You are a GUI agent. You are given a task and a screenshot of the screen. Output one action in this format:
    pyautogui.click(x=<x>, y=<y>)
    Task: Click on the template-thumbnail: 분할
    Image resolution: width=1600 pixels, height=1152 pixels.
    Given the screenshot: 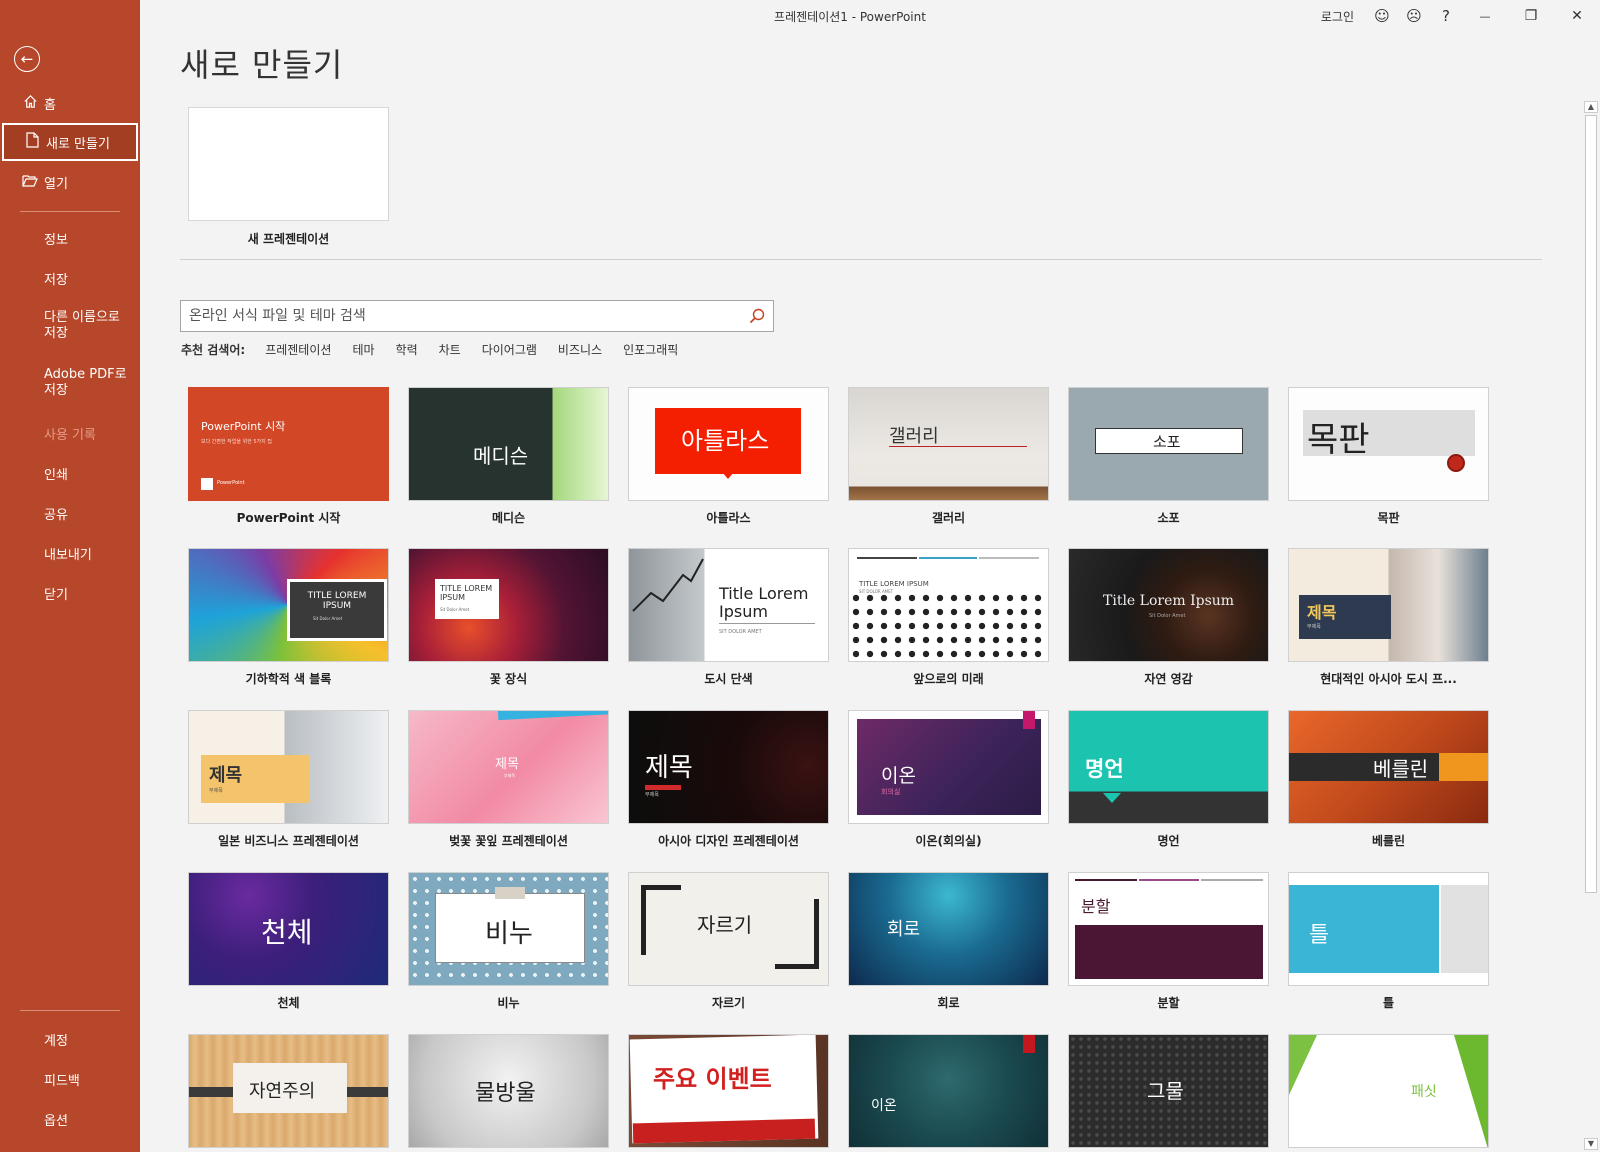 What is the action you would take?
    pyautogui.click(x=1168, y=929)
    